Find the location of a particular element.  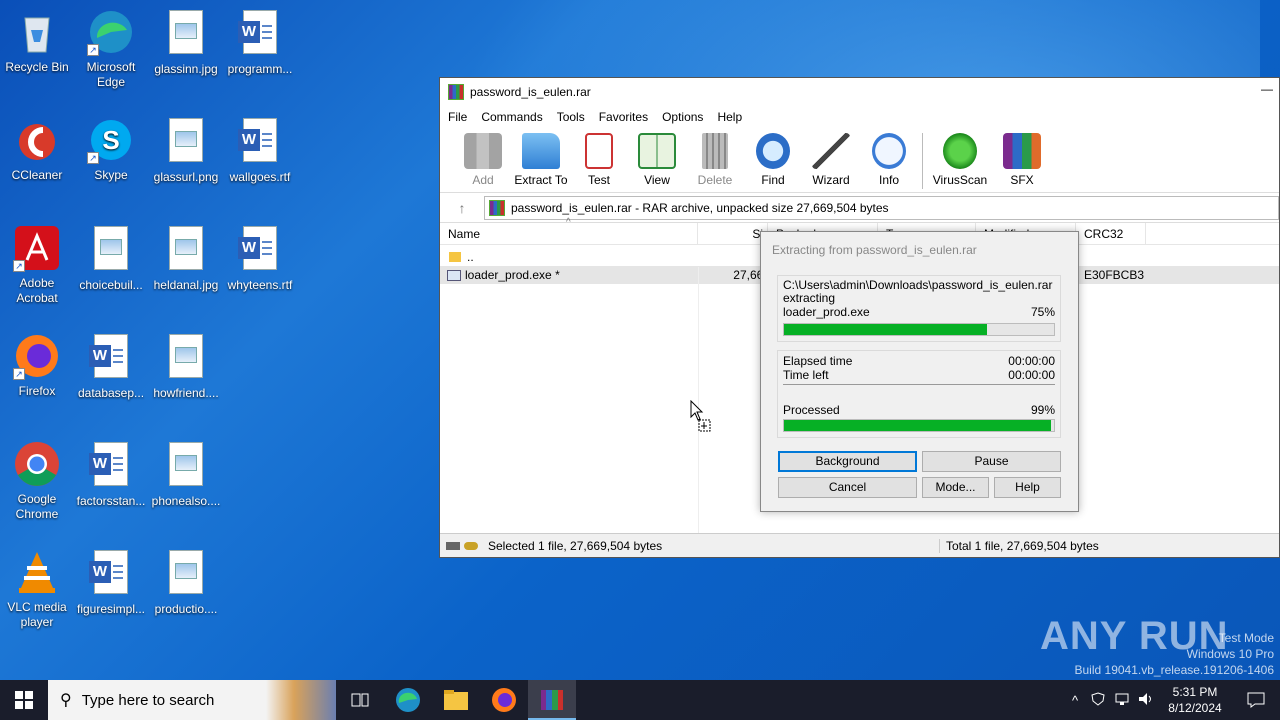

desktop-icon-file: heldanal.jpg is located at coordinates (186, 258).